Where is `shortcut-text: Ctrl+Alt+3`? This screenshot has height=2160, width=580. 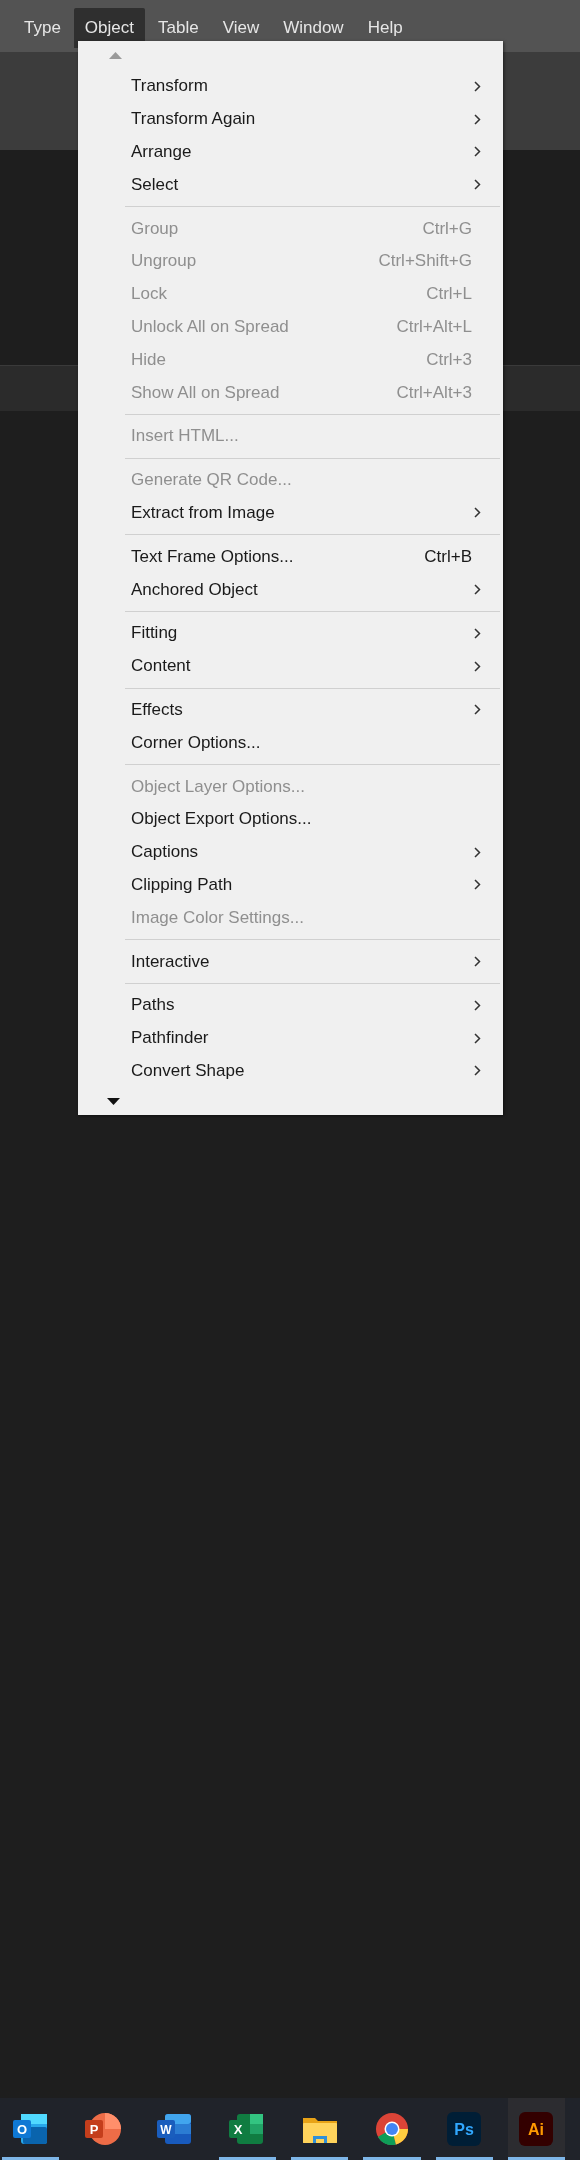 shortcut-text: Ctrl+Alt+3 is located at coordinates (434, 392).